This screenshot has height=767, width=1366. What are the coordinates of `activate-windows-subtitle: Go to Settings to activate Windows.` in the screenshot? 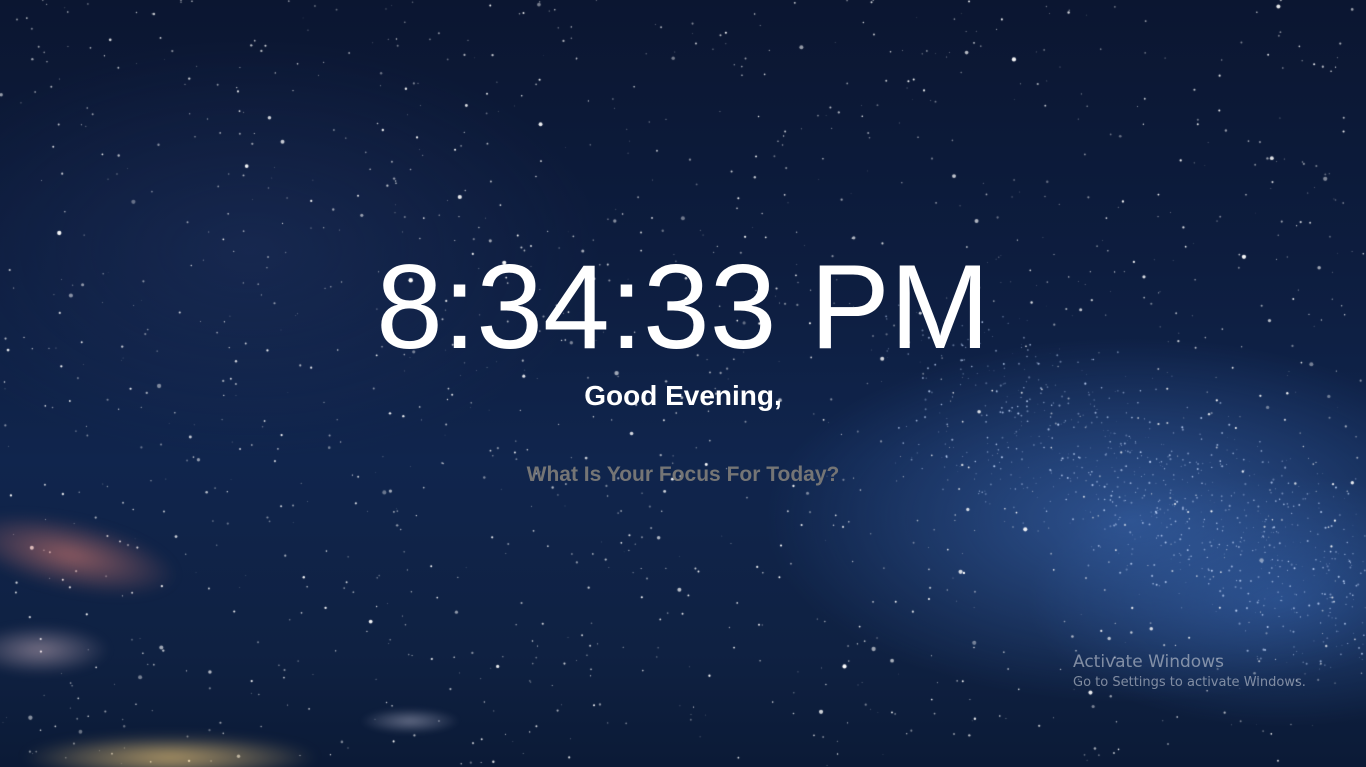 It's located at (1189, 682).